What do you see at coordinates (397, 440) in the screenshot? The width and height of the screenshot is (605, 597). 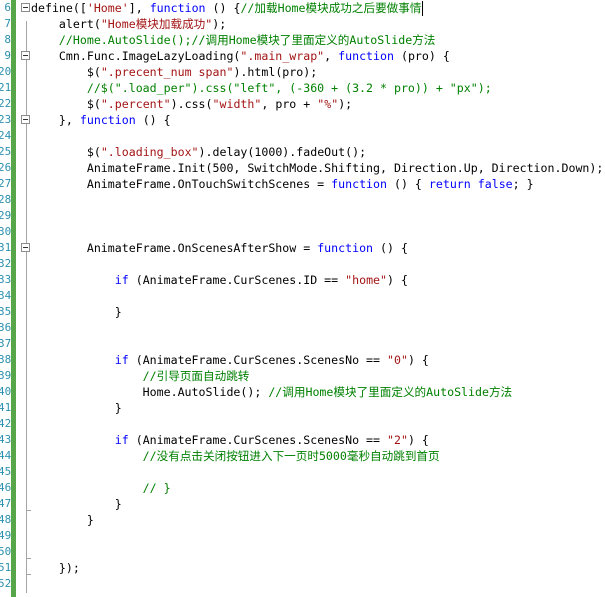 I see `string-token: "2"` at bounding box center [397, 440].